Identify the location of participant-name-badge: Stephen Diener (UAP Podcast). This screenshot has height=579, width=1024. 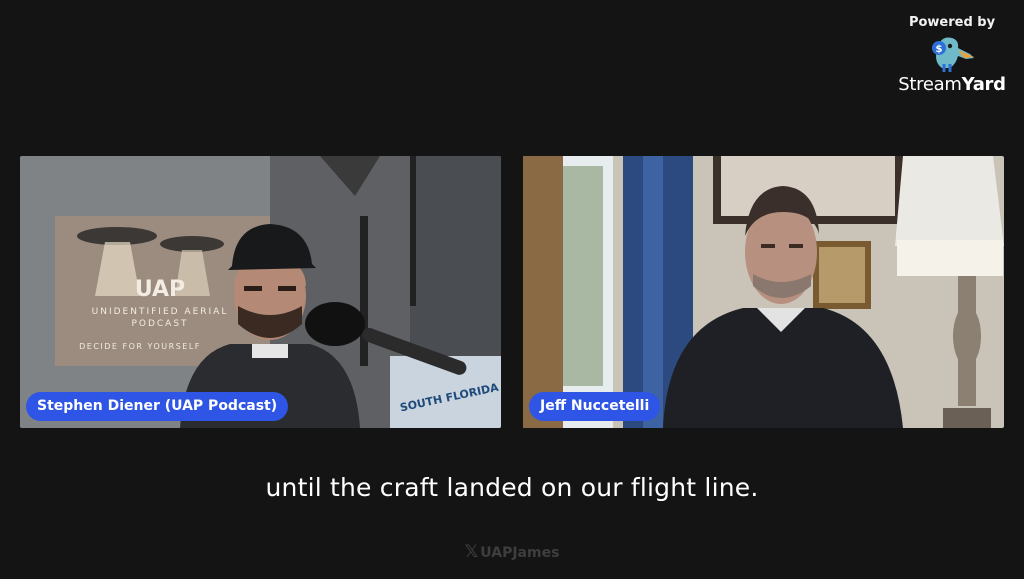
(157, 406).